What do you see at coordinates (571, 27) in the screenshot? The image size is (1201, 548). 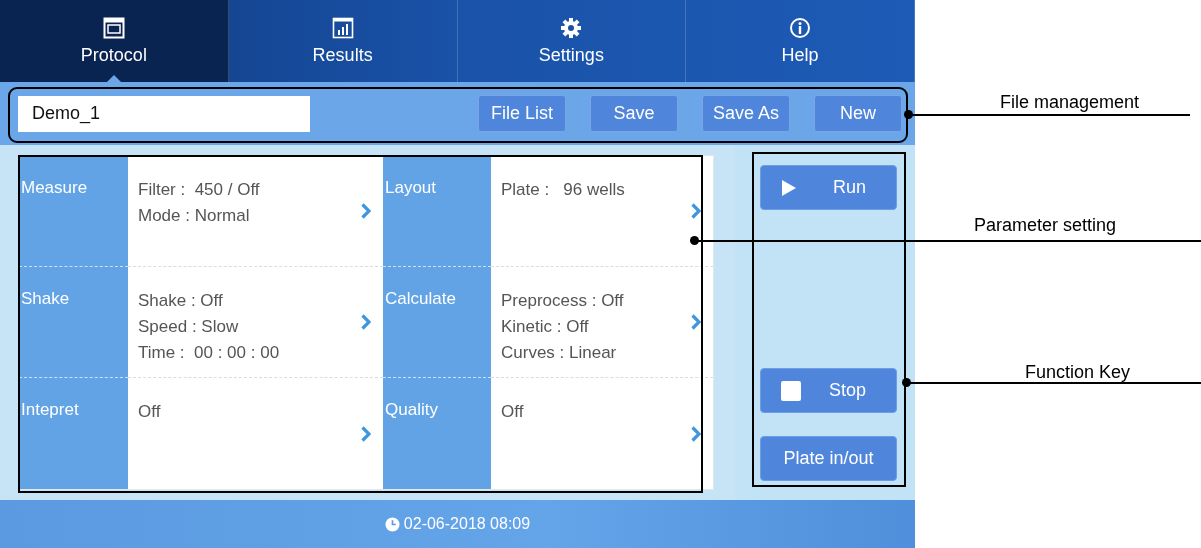 I see `settings-icon` at bounding box center [571, 27].